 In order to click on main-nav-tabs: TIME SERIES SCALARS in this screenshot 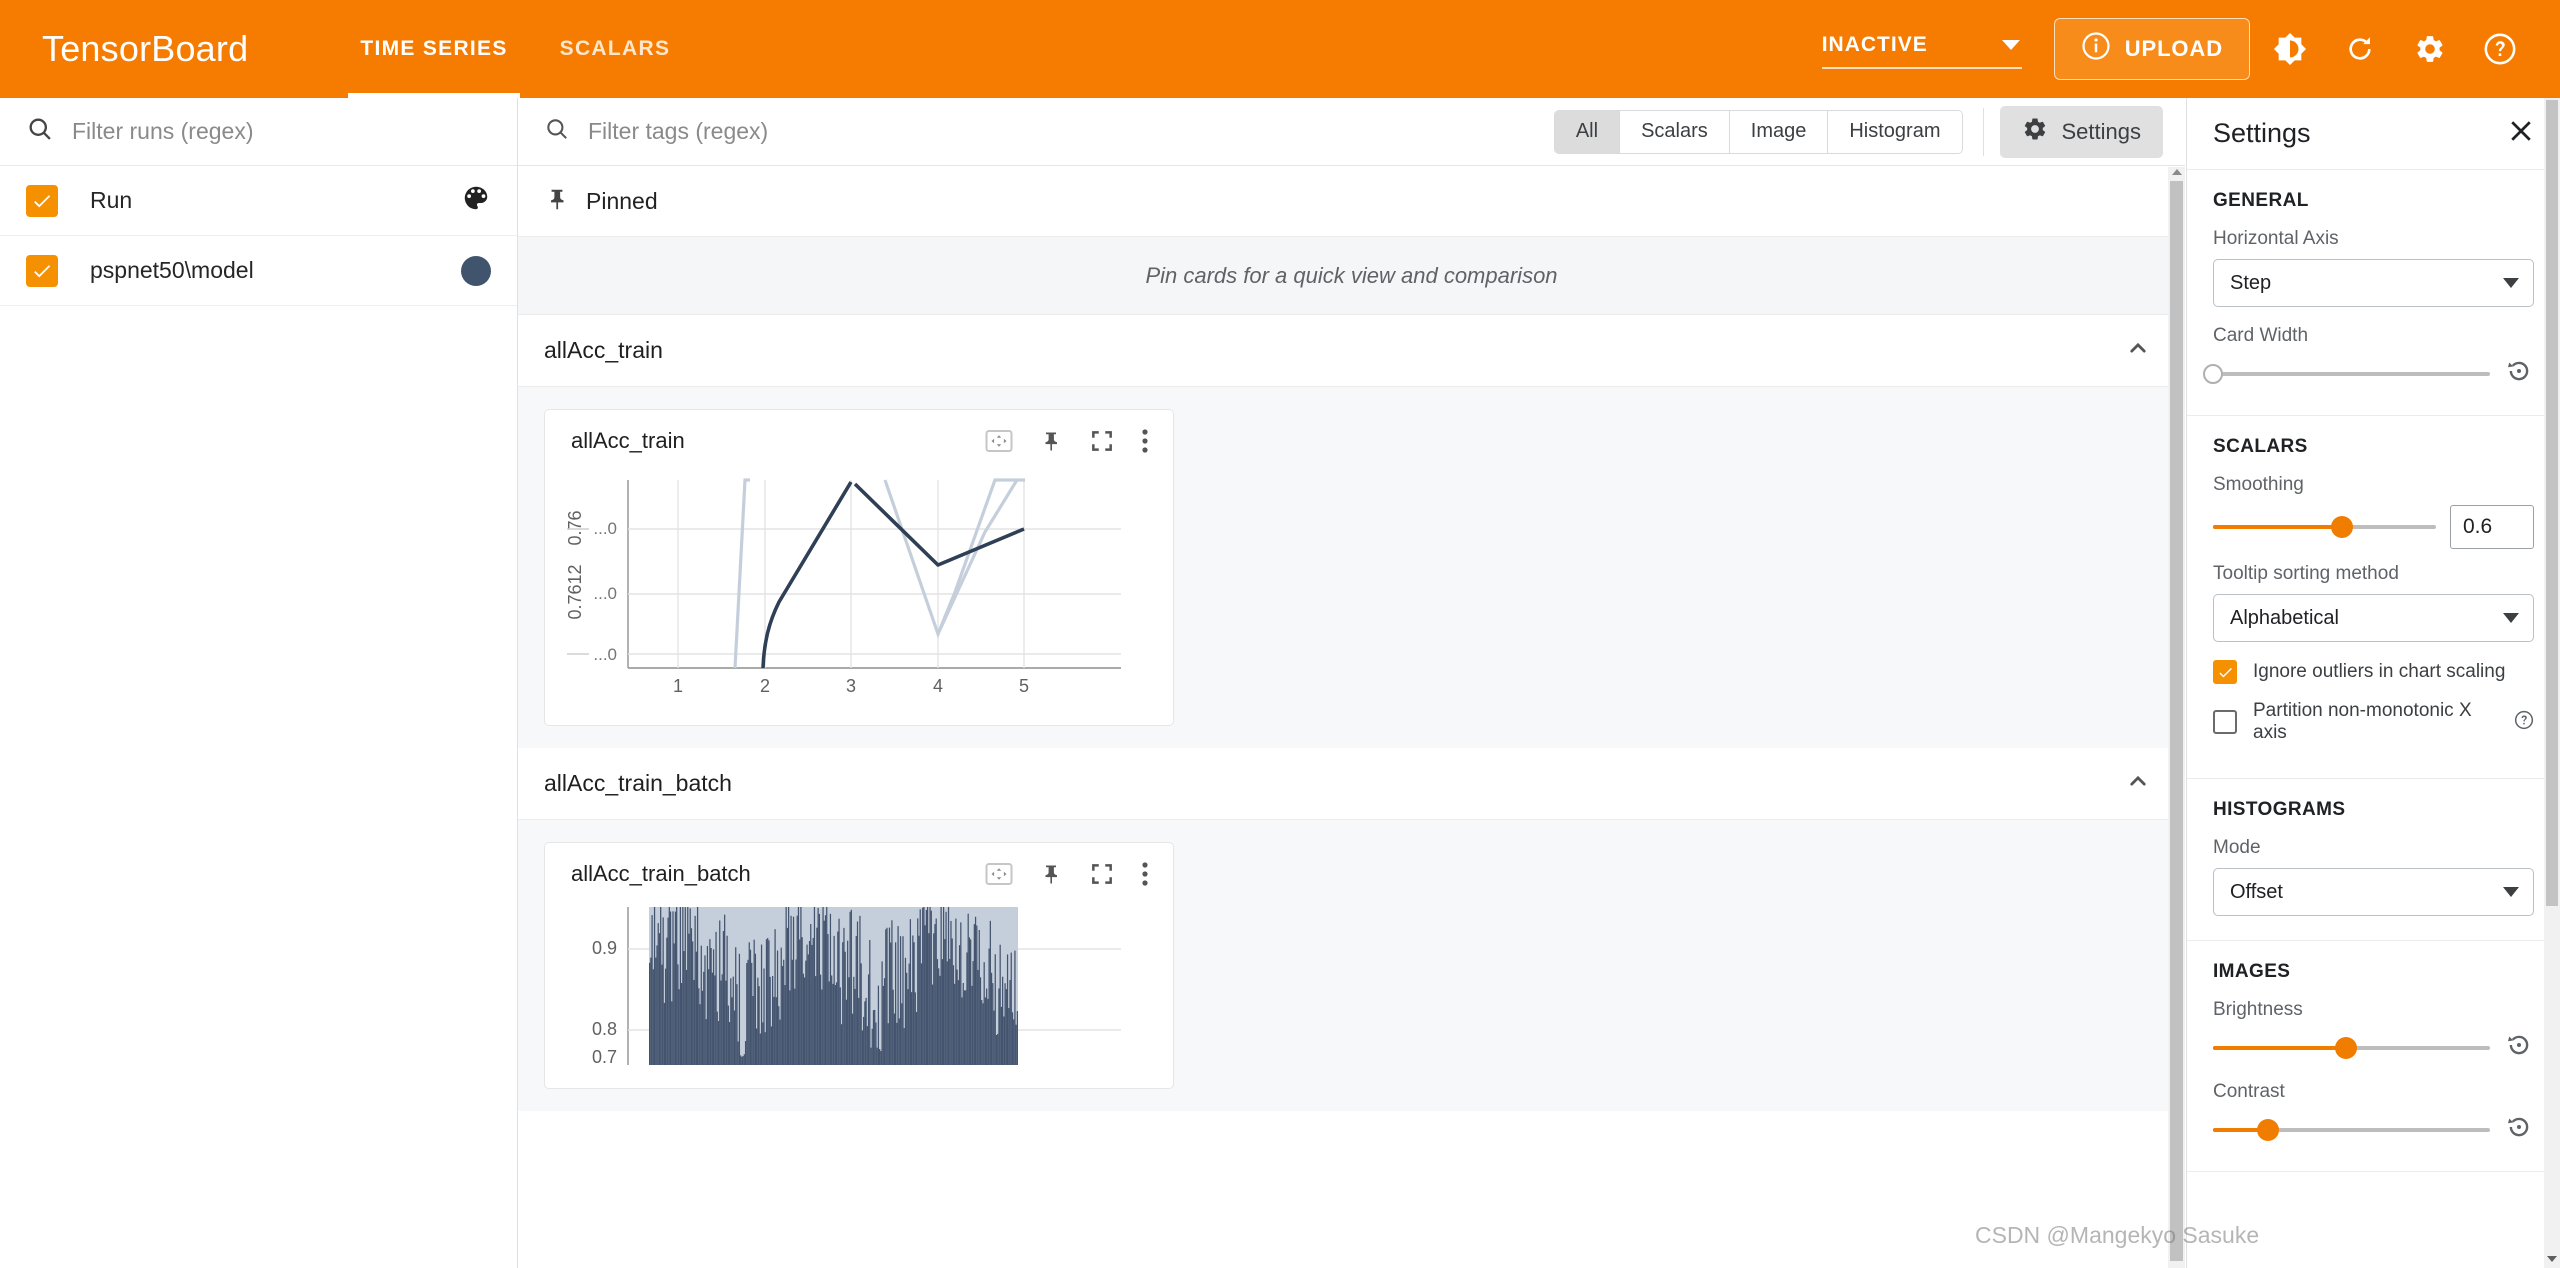, I will do `click(515, 49)`.